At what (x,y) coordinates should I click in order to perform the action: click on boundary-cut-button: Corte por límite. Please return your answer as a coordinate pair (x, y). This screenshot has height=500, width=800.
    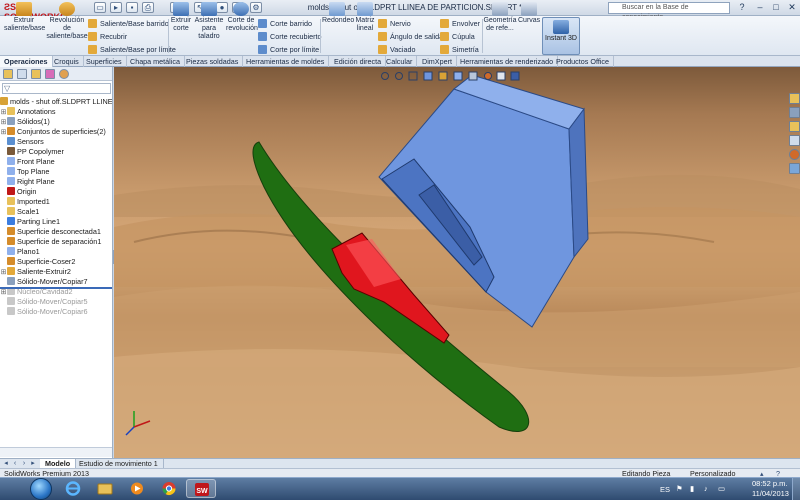
    Looking at the image, I should click on (288, 49).